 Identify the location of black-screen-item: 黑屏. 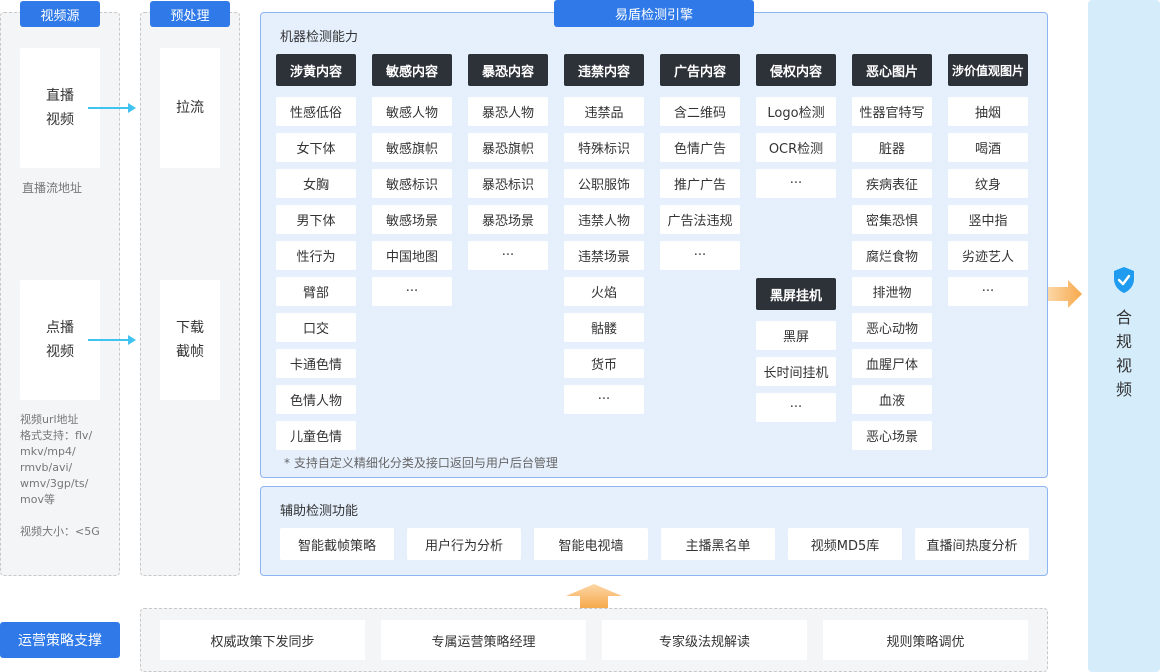
(796, 335).